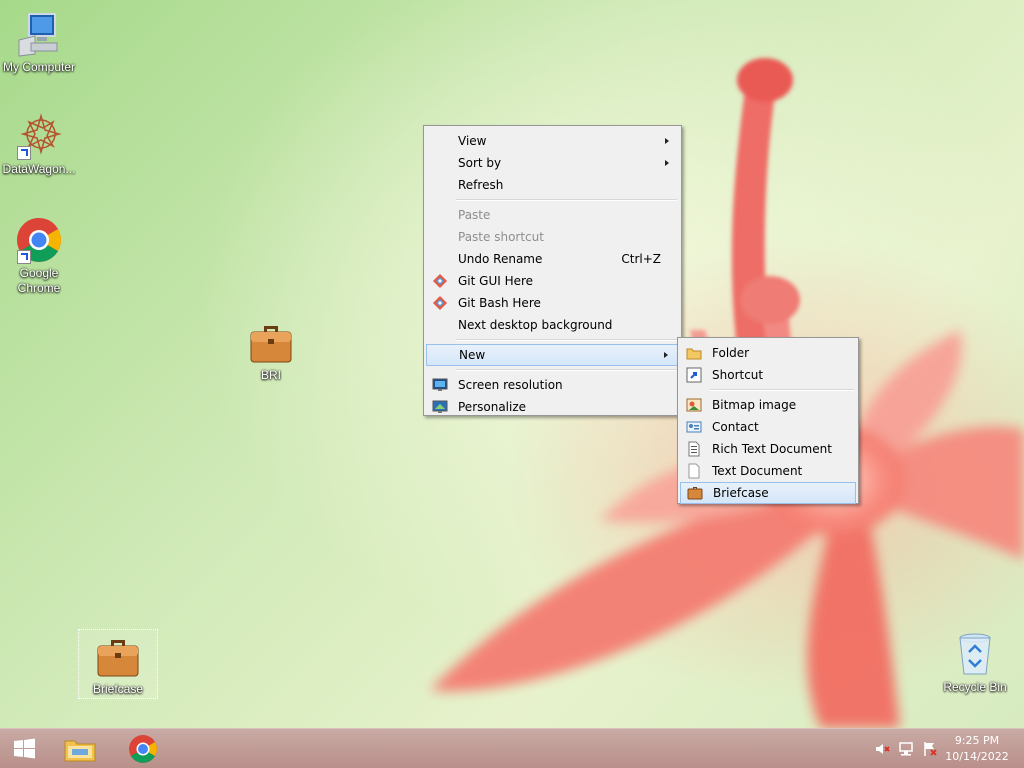  I want to click on new-item-bitmap-image: Bitmap image, so click(768, 405).